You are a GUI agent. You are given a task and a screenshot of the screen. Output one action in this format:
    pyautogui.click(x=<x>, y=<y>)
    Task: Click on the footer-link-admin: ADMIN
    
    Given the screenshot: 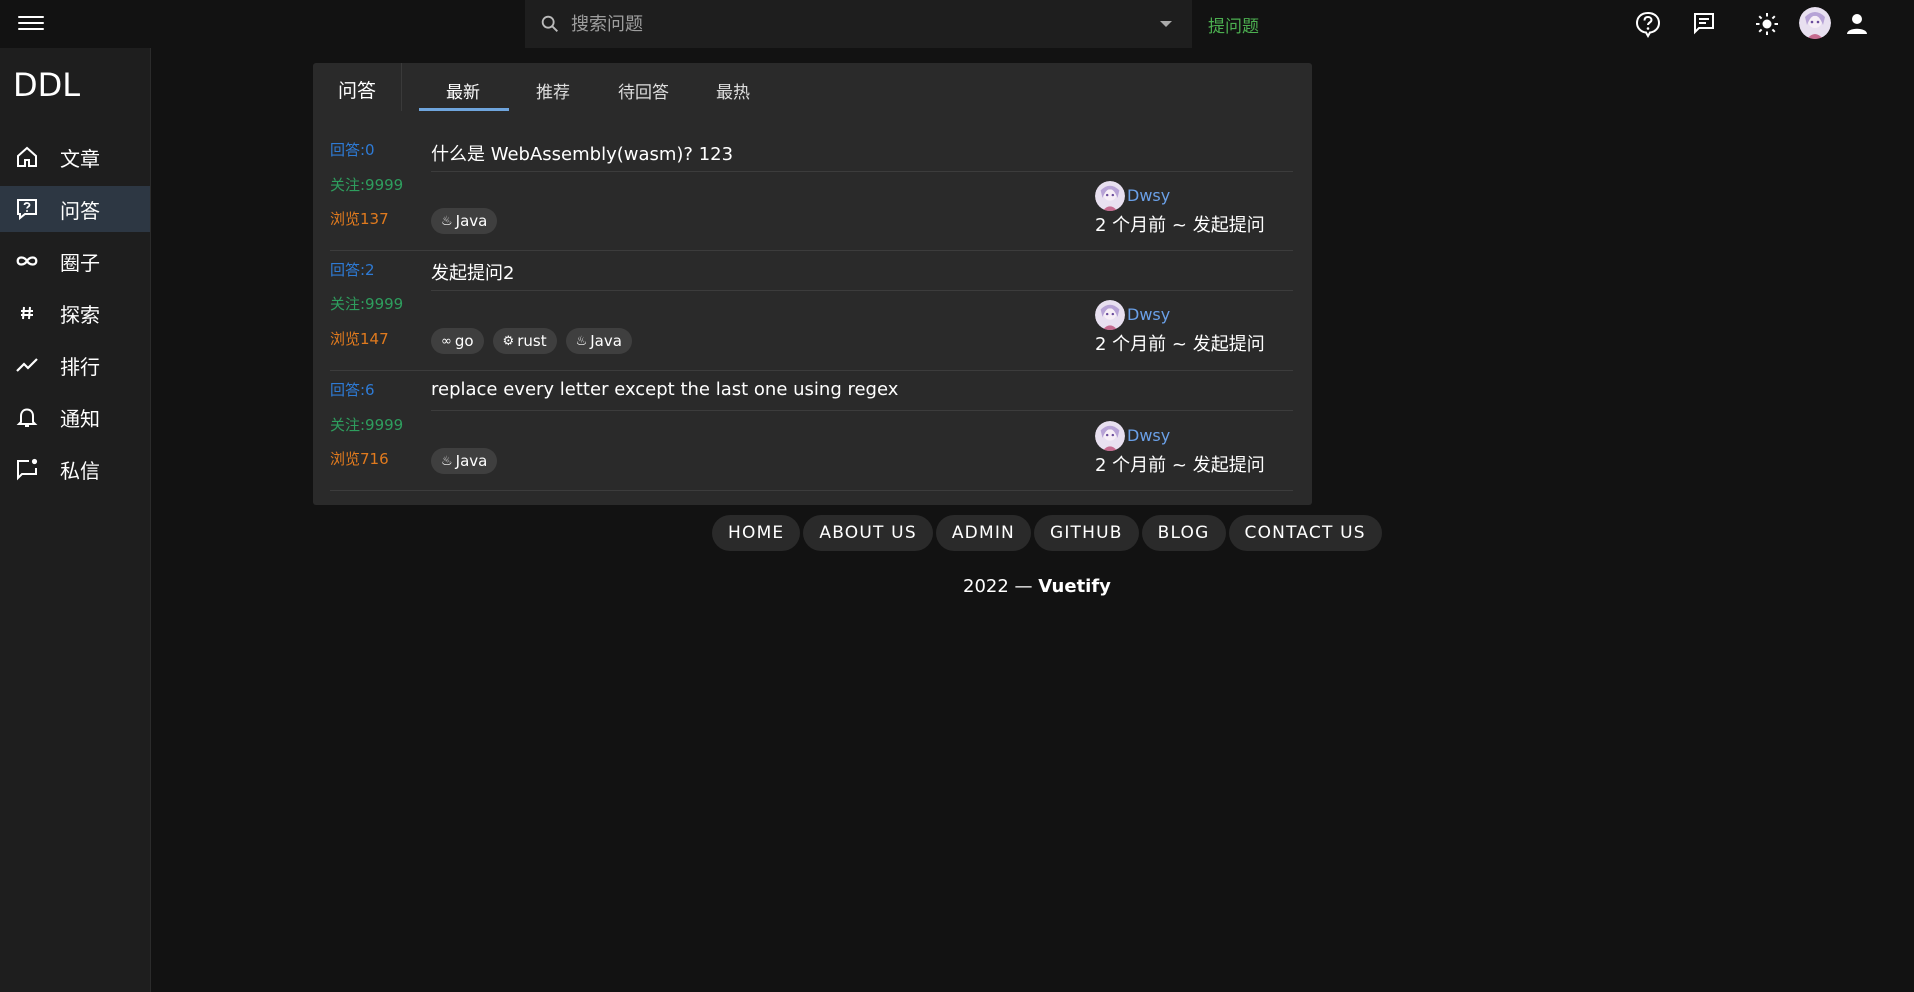 What is the action you would take?
    pyautogui.click(x=983, y=533)
    